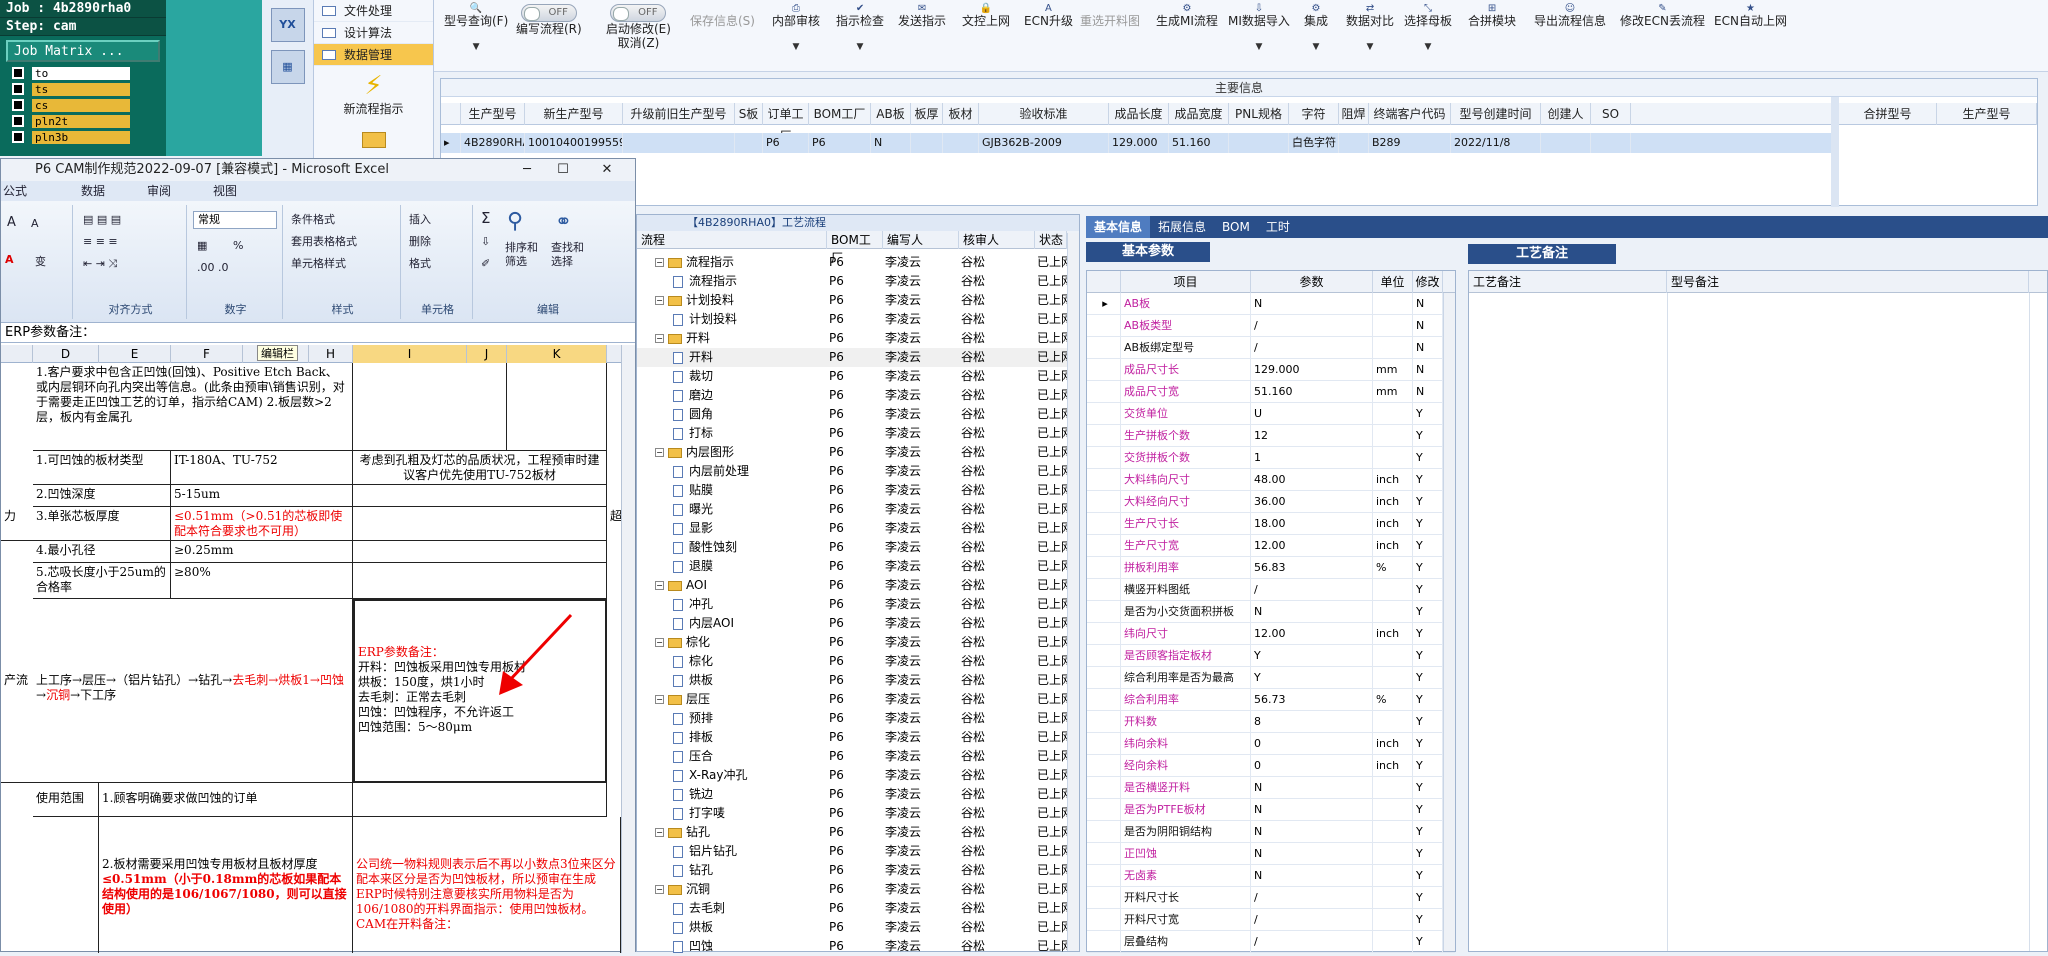 The width and height of the screenshot is (2048, 956). I want to click on nav-new-flow: ⚡ 新流程指示, so click(373, 96).